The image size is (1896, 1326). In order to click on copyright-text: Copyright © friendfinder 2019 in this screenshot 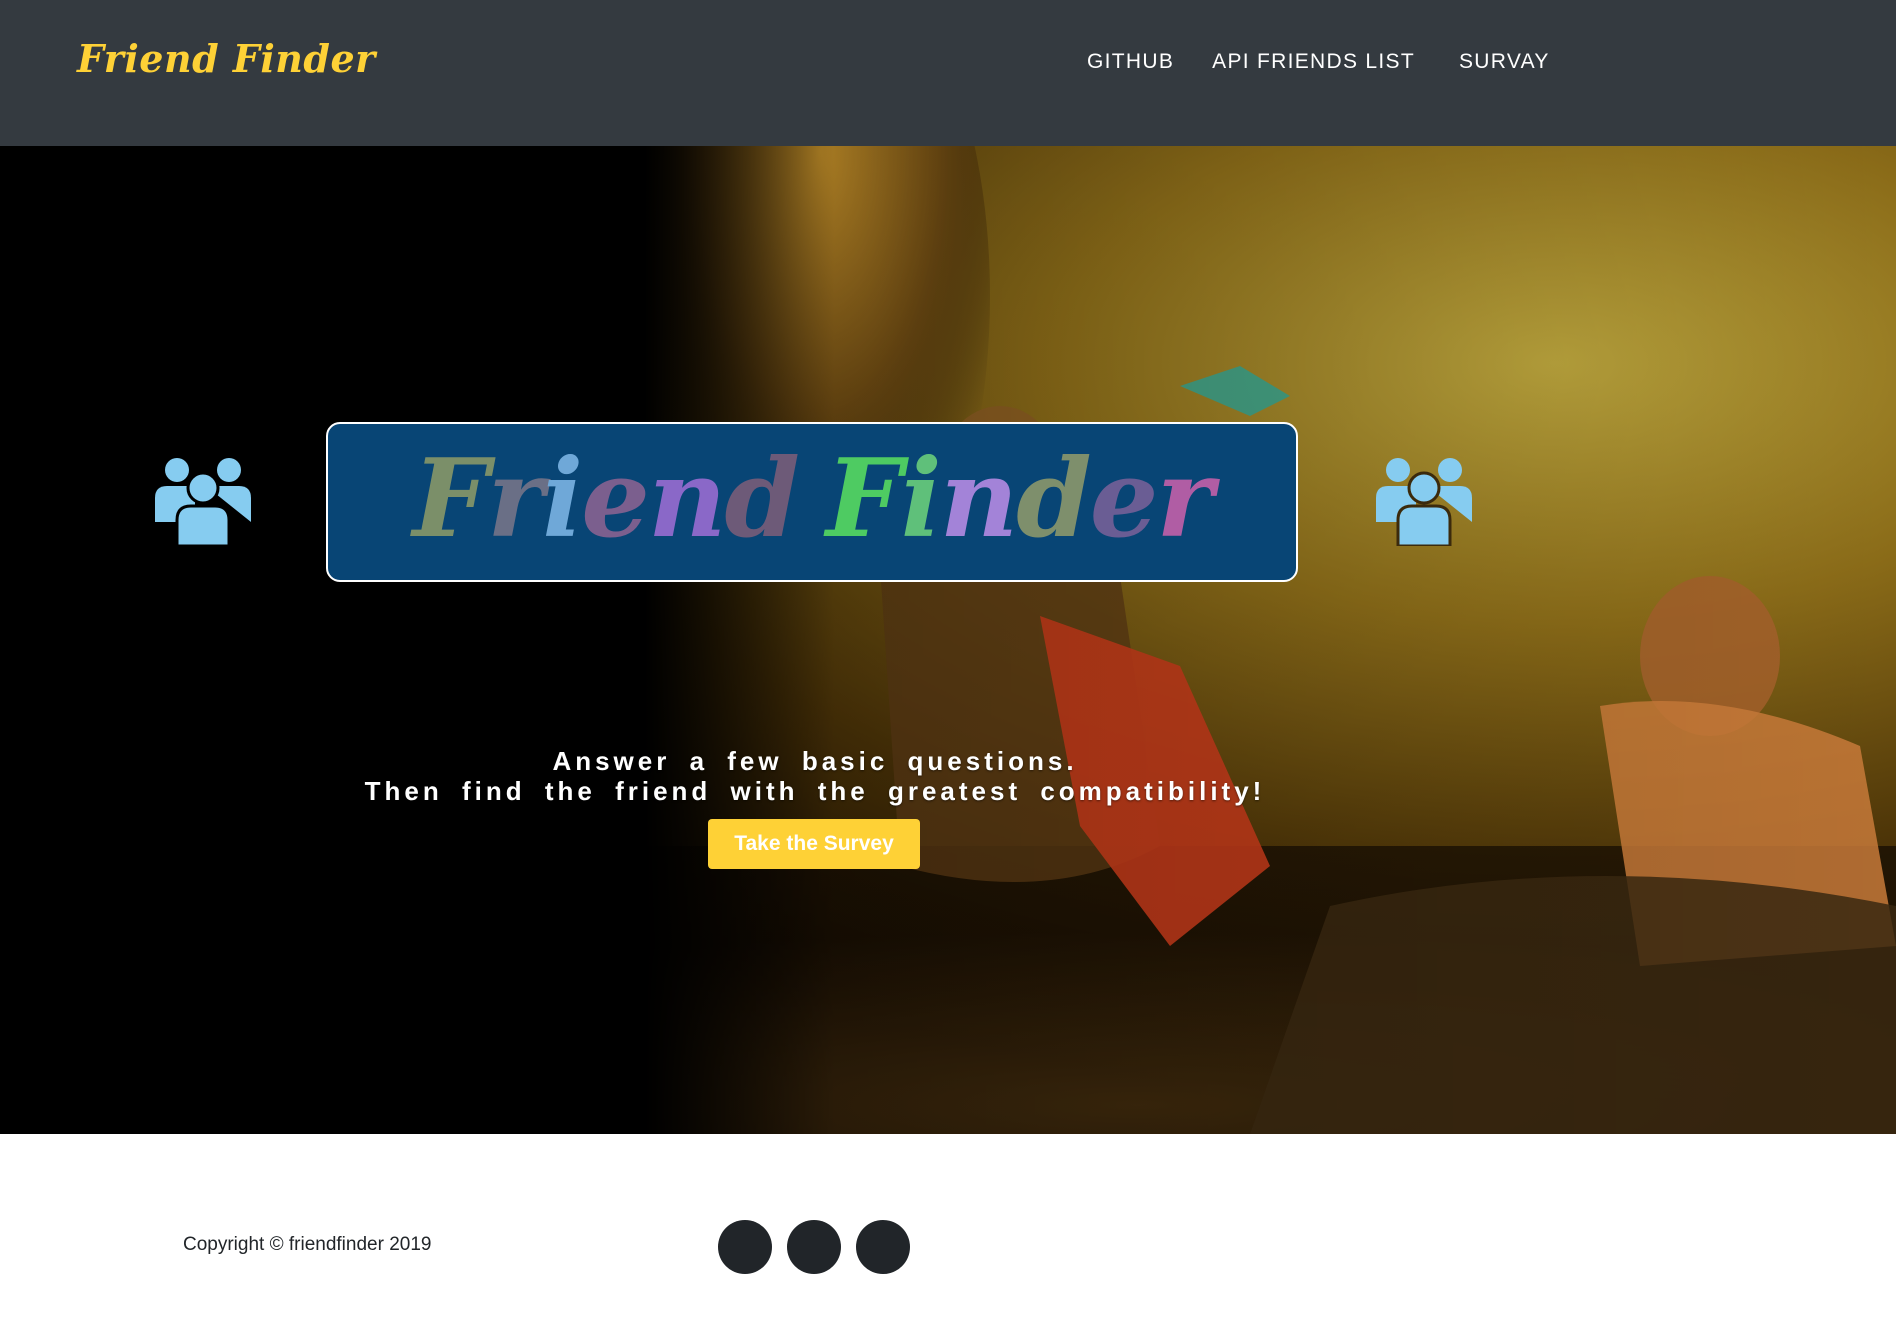, I will do `click(307, 1244)`.